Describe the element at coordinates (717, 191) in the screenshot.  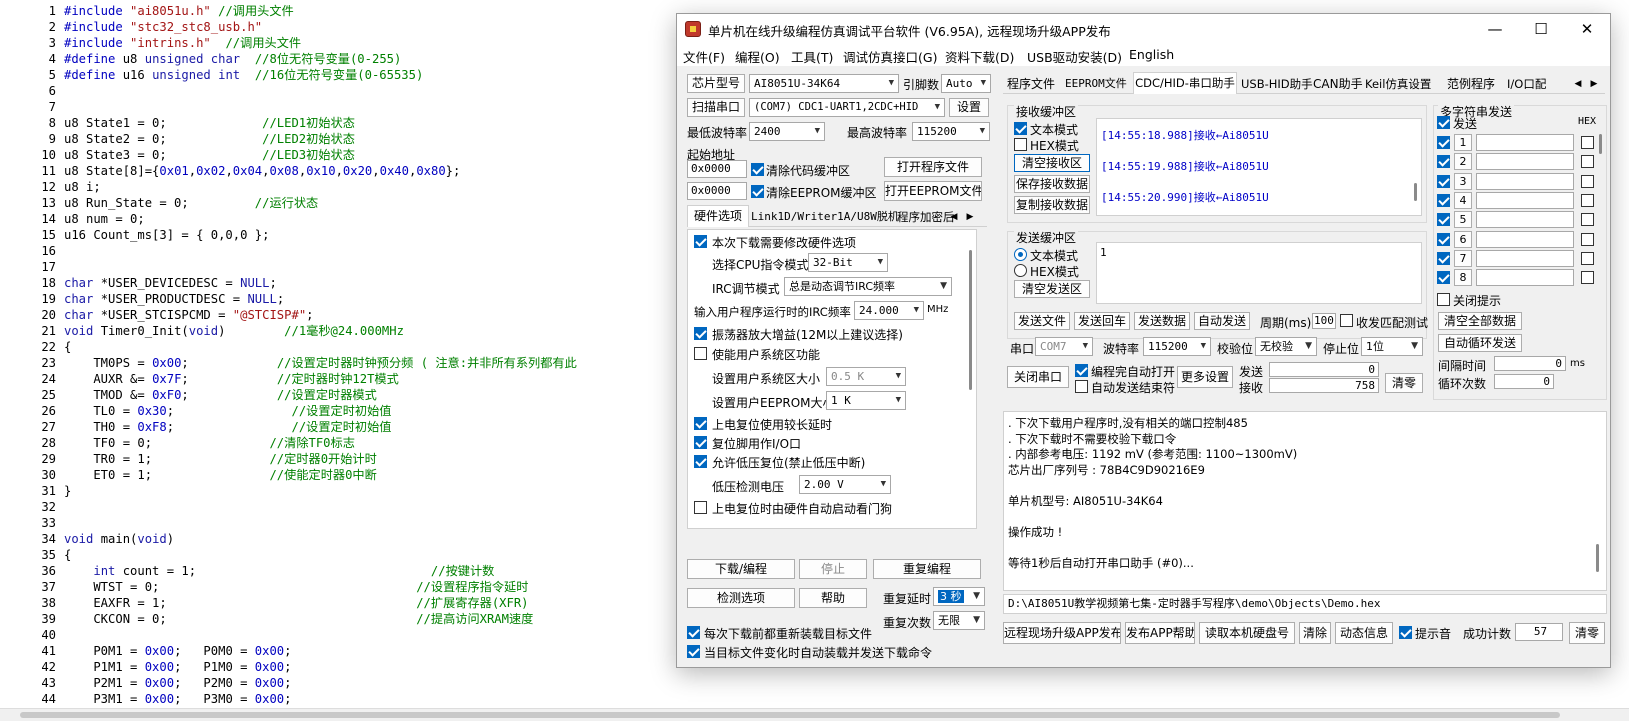
I see `eeprom-address-input: 0x0000` at that location.